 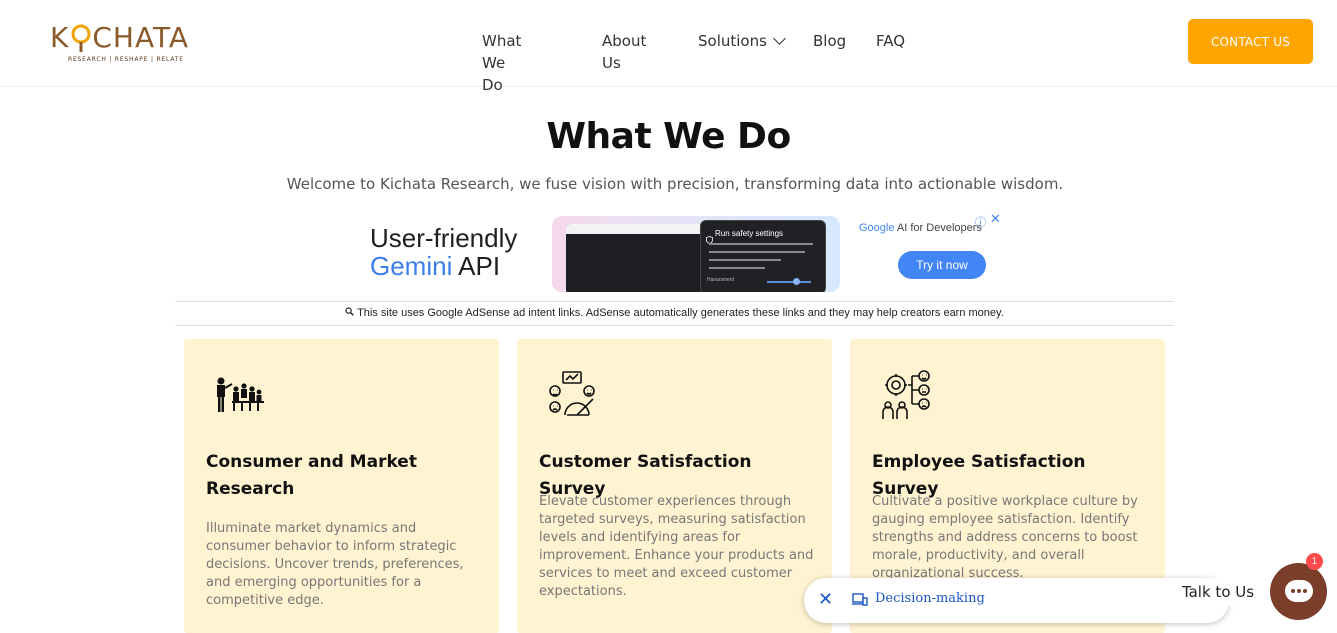 What do you see at coordinates (877, 228) in the screenshot?
I see `ad-advertiser-google: Google` at bounding box center [877, 228].